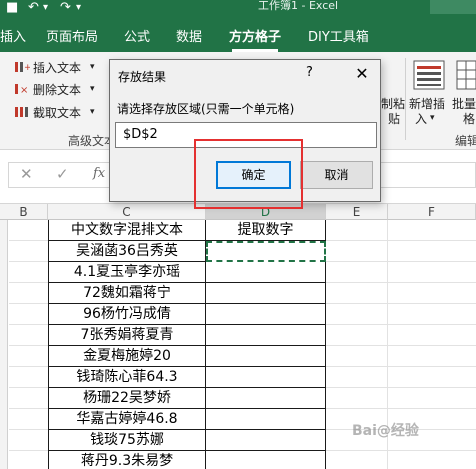  I want to click on highlight-box, so click(248, 174).